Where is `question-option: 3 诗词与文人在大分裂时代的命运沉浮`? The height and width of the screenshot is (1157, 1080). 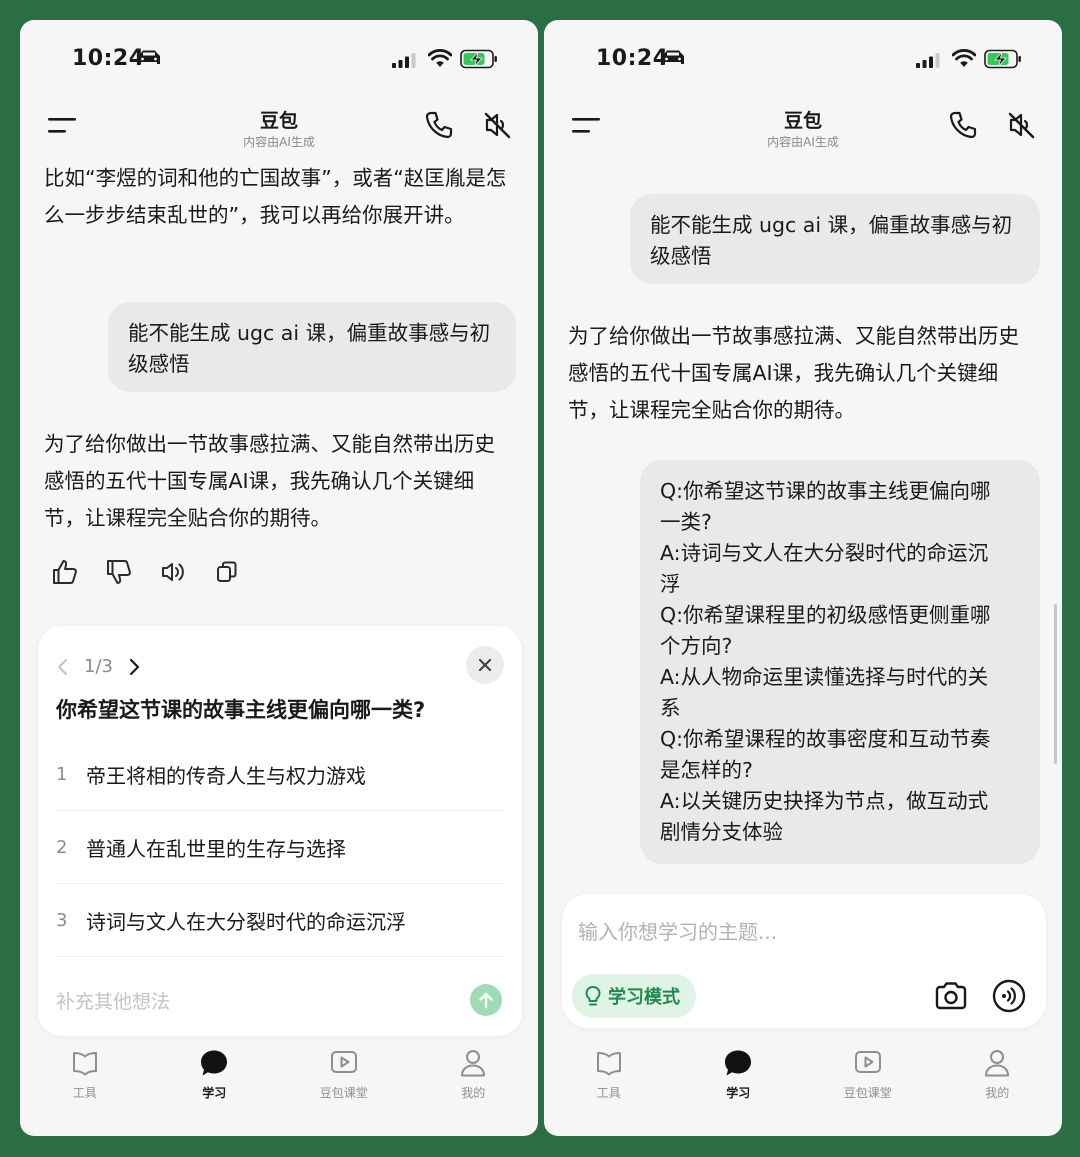 question-option: 3 诗词与文人在大分裂时代的命运沉浮 is located at coordinates (280, 920).